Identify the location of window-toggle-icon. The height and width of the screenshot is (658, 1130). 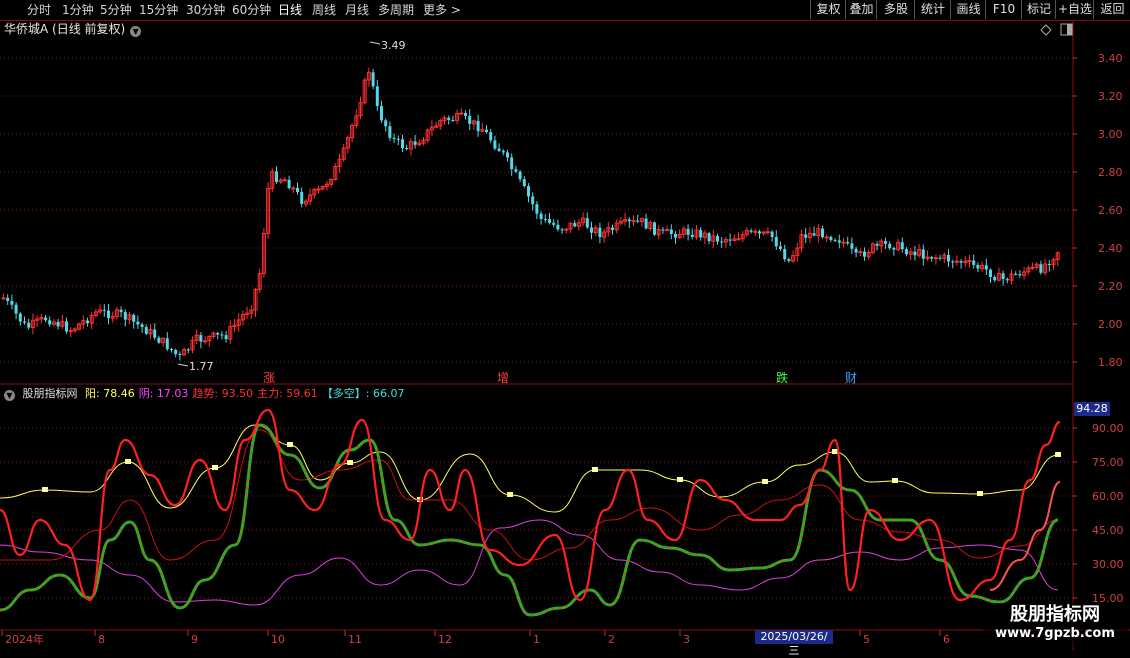
(1066, 29).